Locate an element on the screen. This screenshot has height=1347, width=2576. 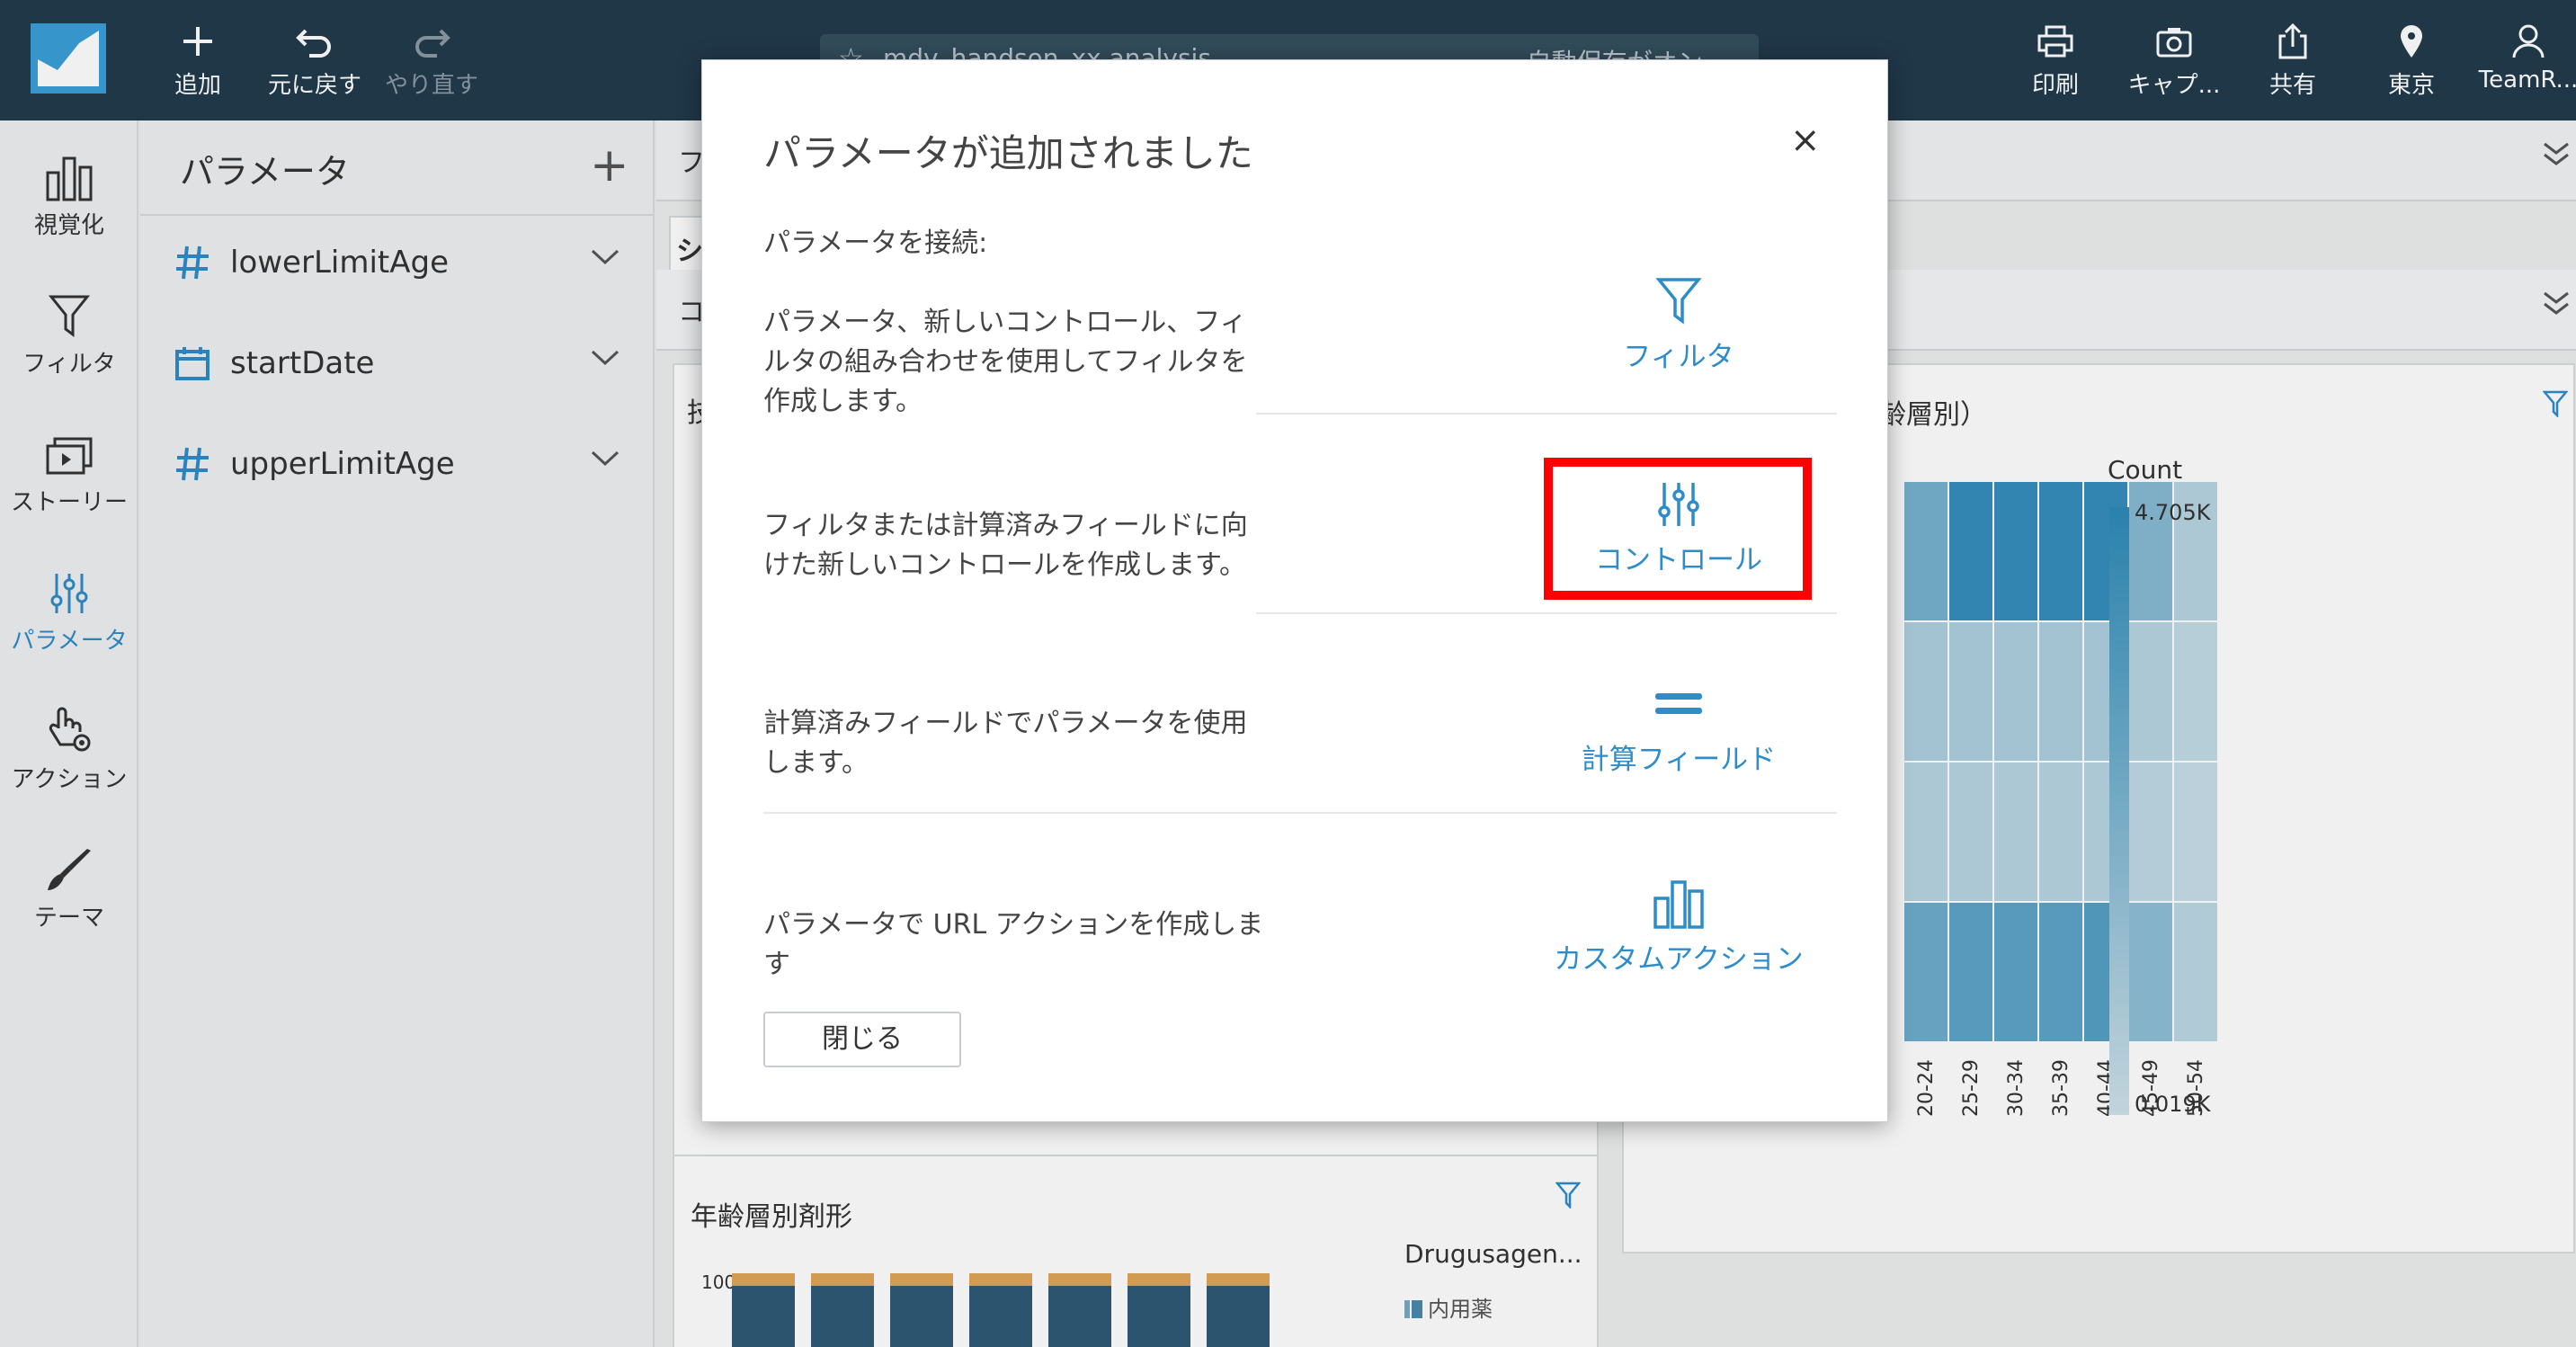
connect-custom-action-button: カスタムアクション is located at coordinates (1679, 926).